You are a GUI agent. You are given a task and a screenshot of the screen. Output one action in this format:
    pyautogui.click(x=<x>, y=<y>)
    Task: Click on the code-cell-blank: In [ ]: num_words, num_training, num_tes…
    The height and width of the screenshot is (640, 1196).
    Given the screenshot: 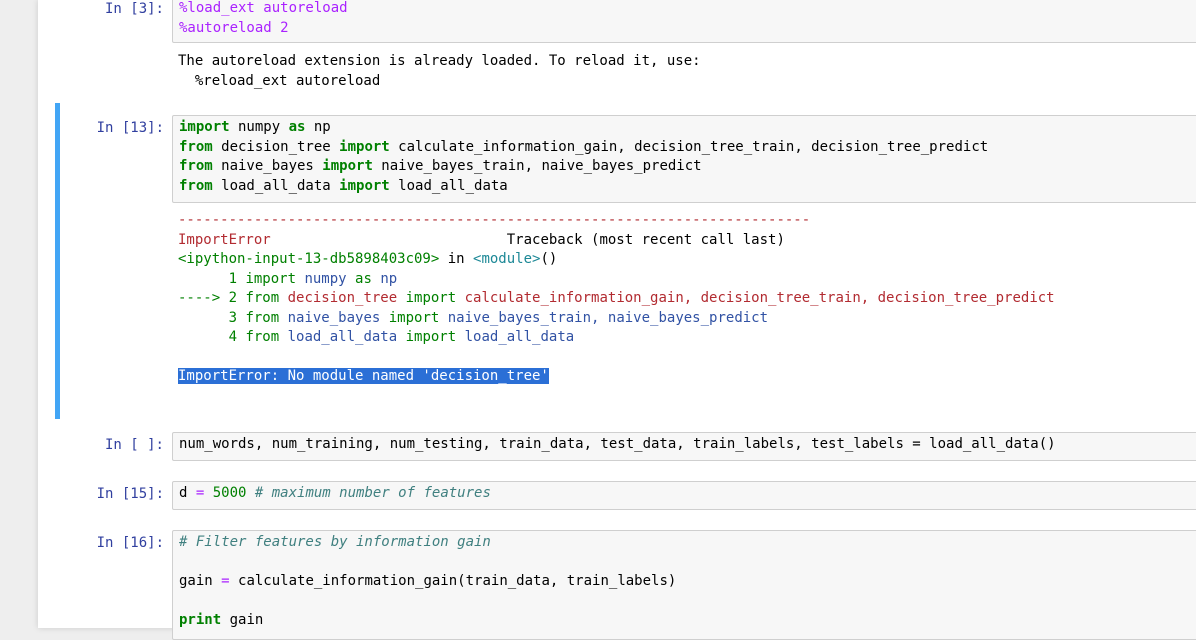 What is the action you would take?
    pyautogui.click(x=617, y=446)
    